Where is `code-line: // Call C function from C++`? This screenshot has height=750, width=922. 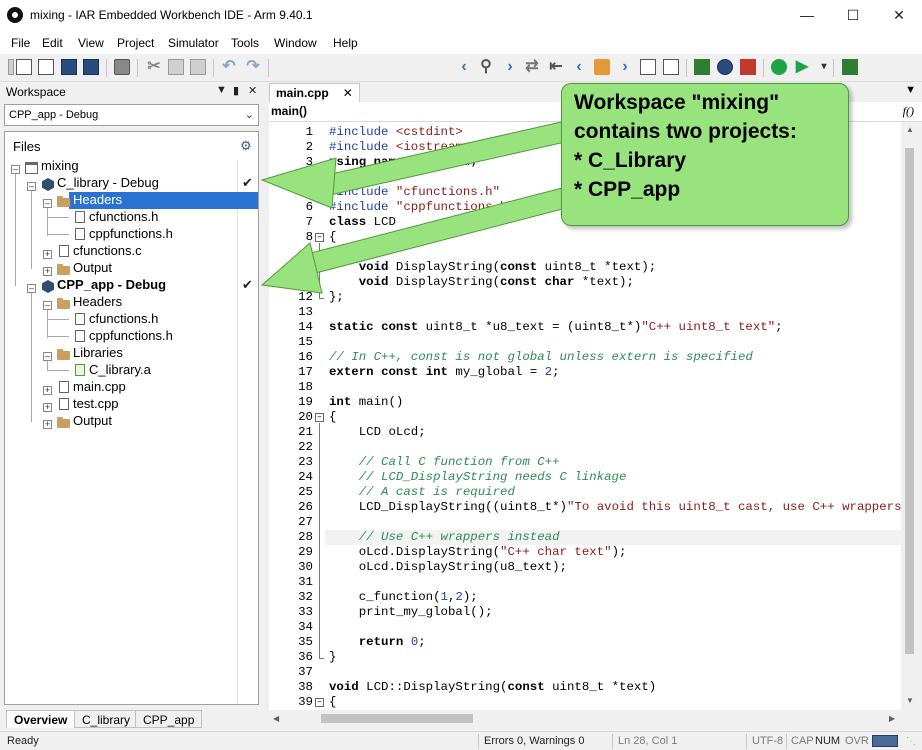
code-line: // Call C function from C++ is located at coordinates (444, 462).